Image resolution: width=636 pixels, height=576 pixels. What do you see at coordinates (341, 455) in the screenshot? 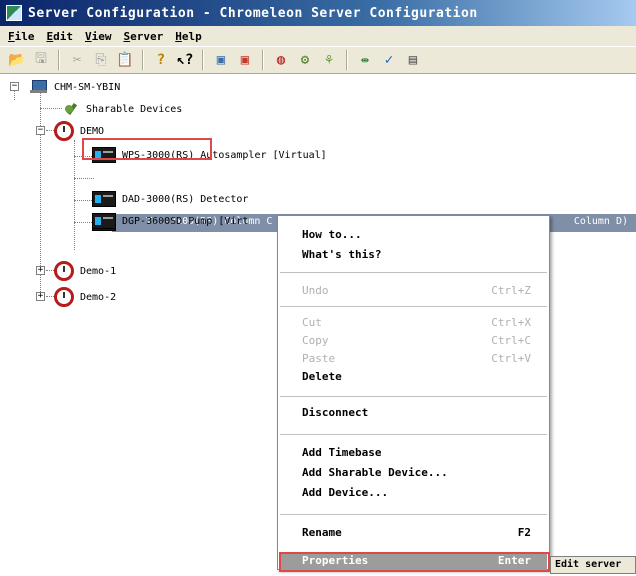
I see `menu-item-add-timebase: Add Timebase` at bounding box center [341, 455].